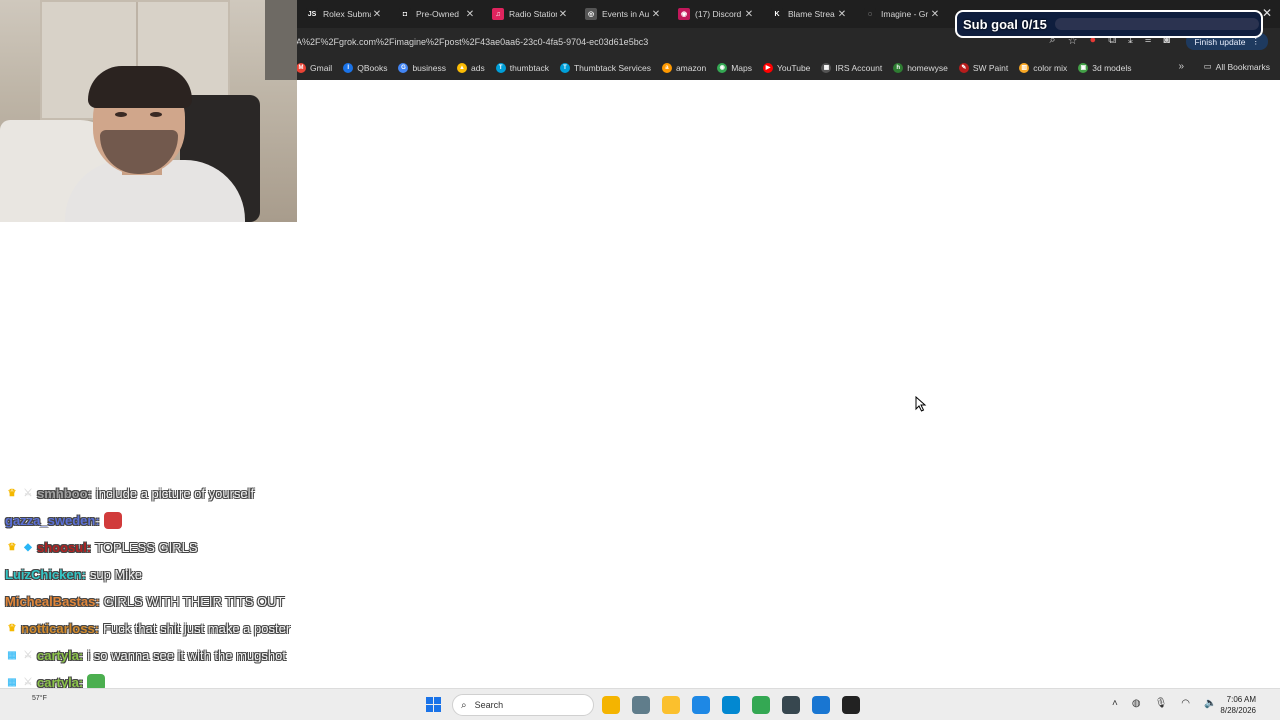 The width and height of the screenshot is (1280, 720). What do you see at coordinates (1050, 67) in the screenshot?
I see `bookmark-label: color mix` at bounding box center [1050, 67].